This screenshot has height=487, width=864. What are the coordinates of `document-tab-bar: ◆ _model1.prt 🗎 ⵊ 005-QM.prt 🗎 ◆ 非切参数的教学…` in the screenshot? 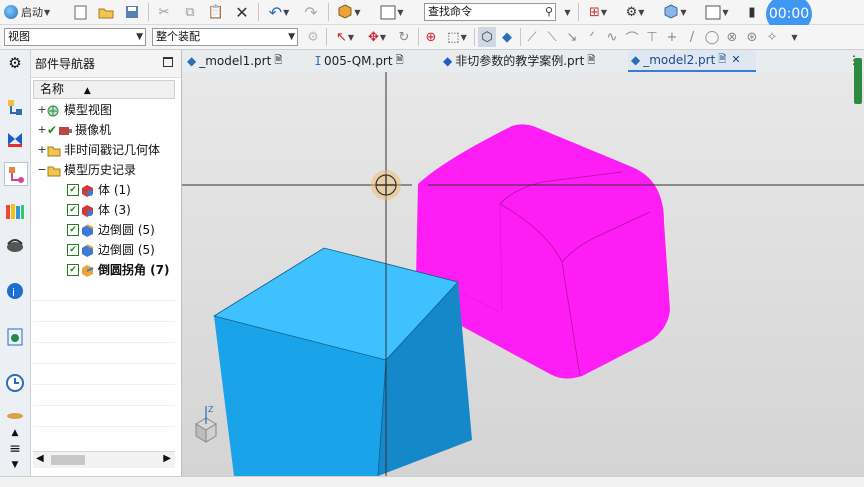 It's located at (523, 61).